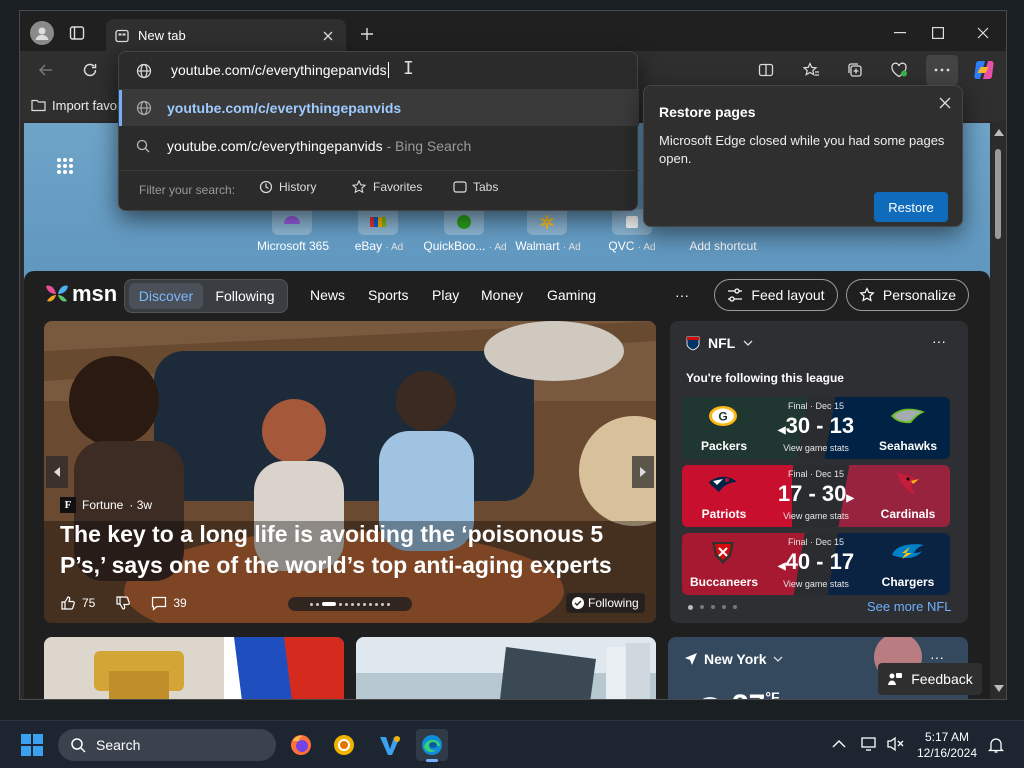 This screenshot has height=768, width=1024. Describe the element at coordinates (388, 295) in the screenshot. I see `nav-sports: Sports` at that location.